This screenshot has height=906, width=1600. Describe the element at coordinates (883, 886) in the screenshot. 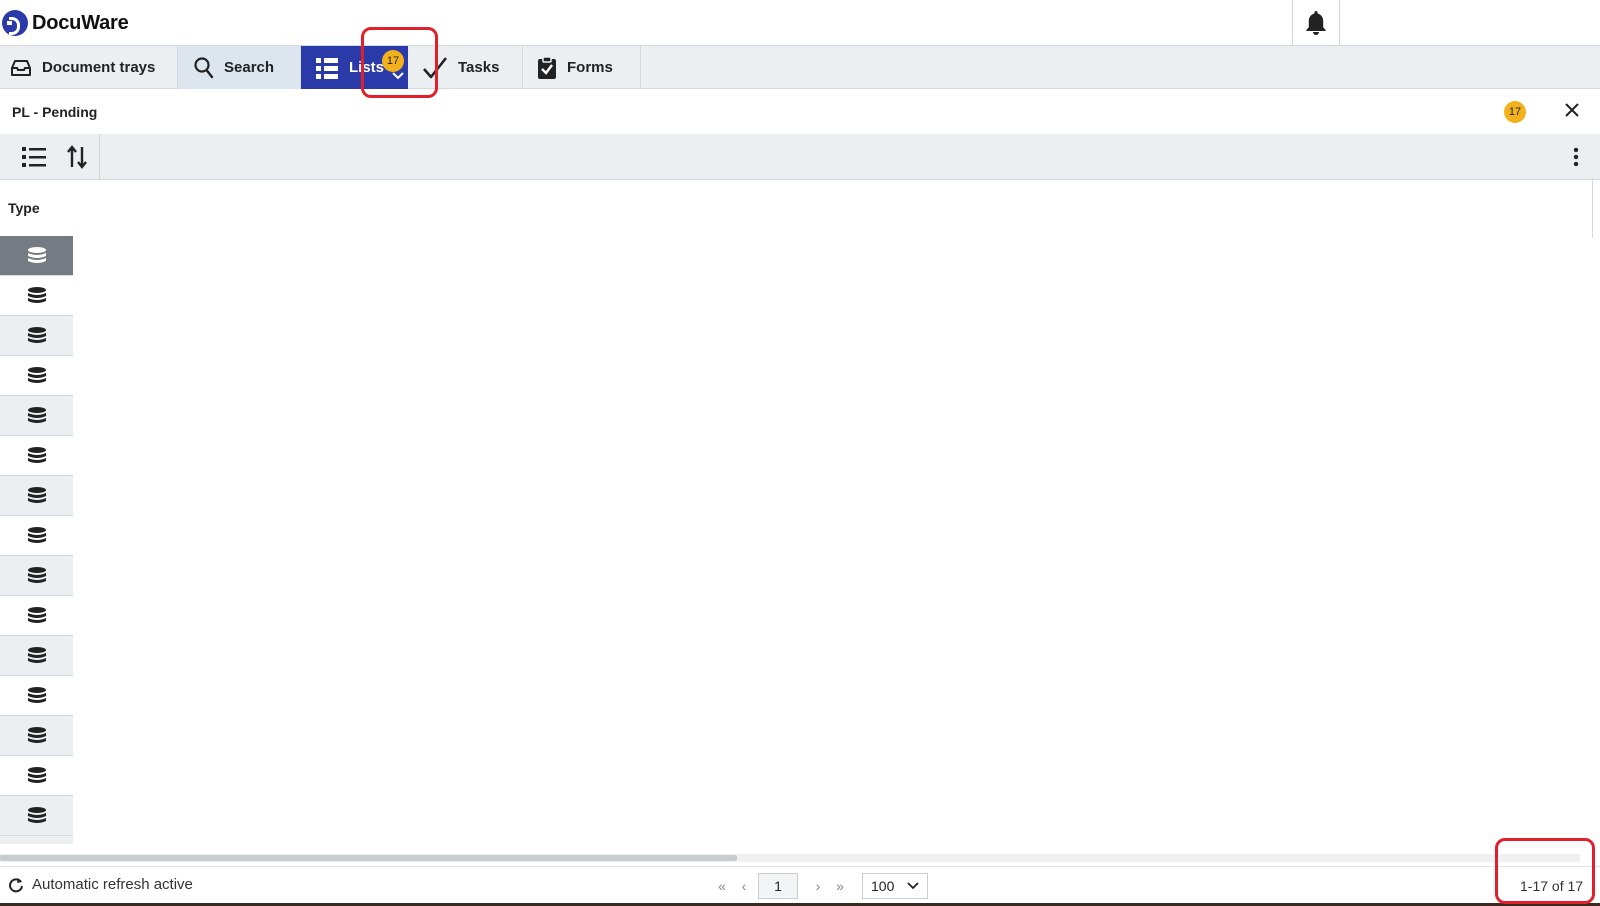

I see `page-size-value: 100` at that location.